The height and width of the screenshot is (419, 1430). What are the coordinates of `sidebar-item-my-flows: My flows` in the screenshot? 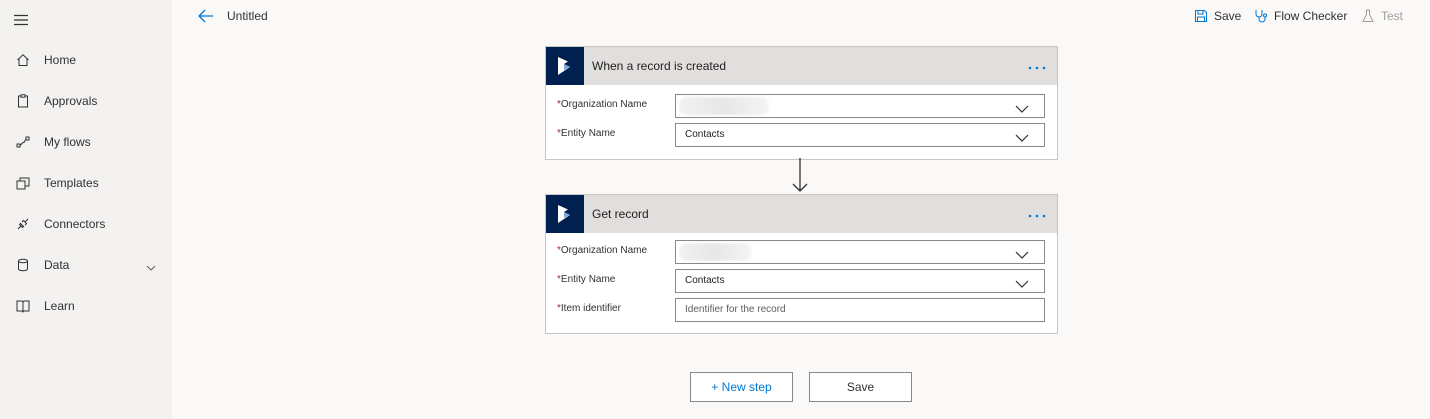 It's located at (86, 142).